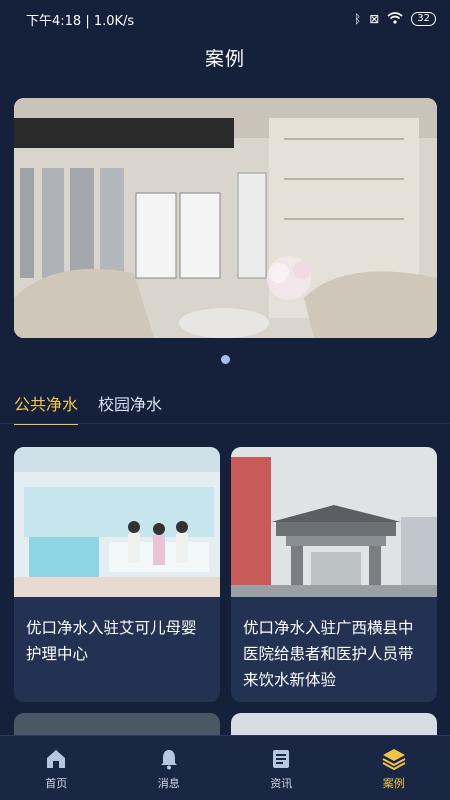 The image size is (450, 800). Describe the element at coordinates (56, 783) in the screenshot. I see `nav-home-label: 首页` at that location.